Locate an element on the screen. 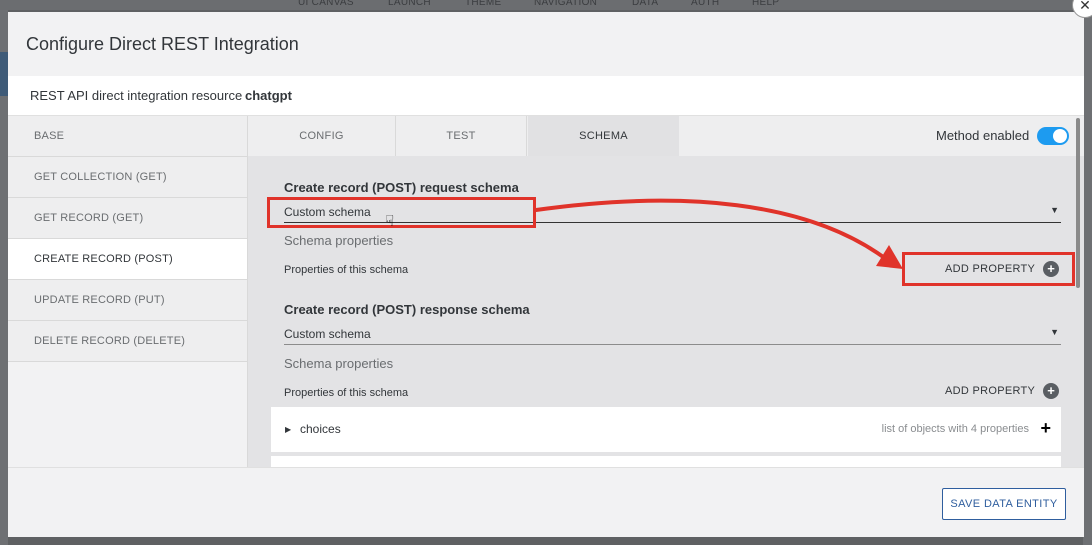  plus-circle-icon: + is located at coordinates (1051, 391).